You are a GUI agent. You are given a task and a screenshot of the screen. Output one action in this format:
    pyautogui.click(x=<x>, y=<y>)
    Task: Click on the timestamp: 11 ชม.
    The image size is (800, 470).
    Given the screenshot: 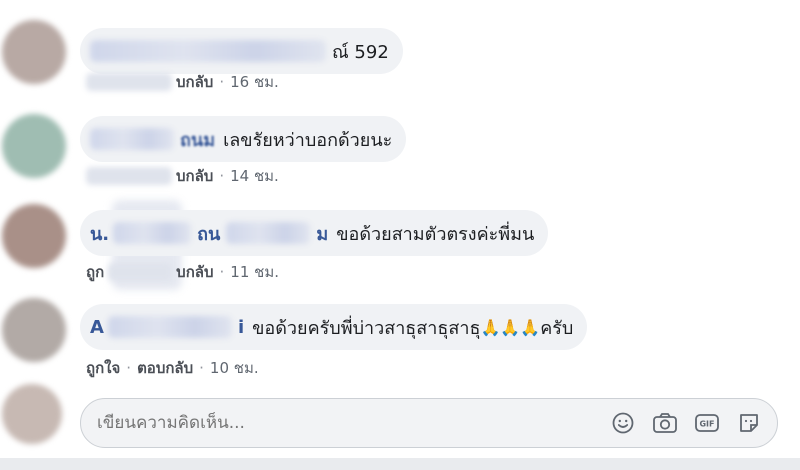 What is the action you would take?
    pyautogui.click(x=254, y=272)
    